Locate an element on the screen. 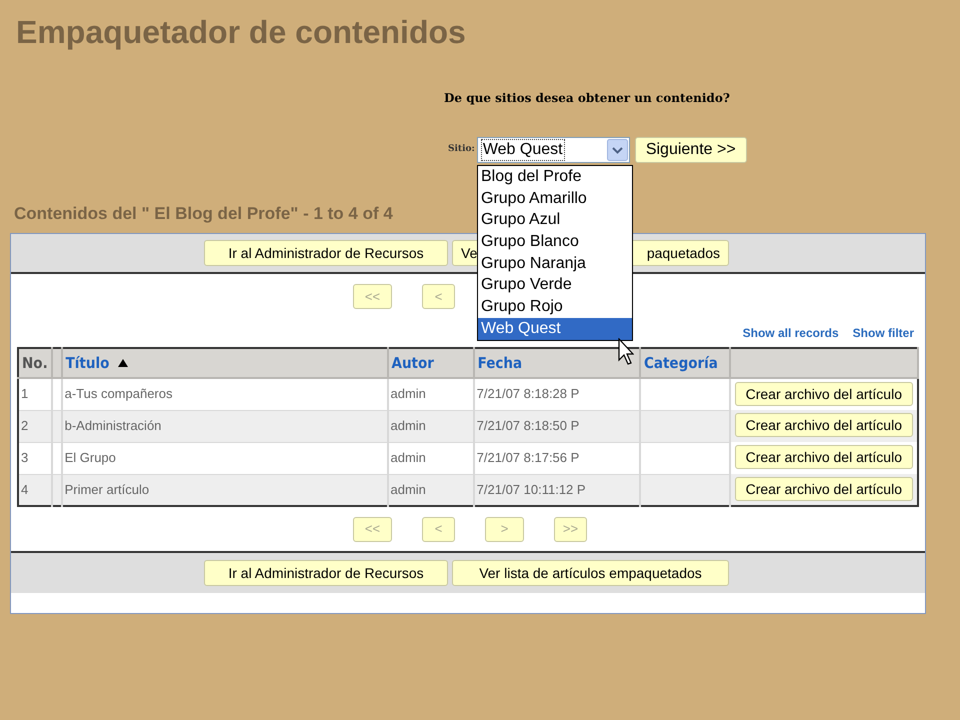 This screenshot has height=720, width=960. table-cell: 4 is located at coordinates (35, 490).